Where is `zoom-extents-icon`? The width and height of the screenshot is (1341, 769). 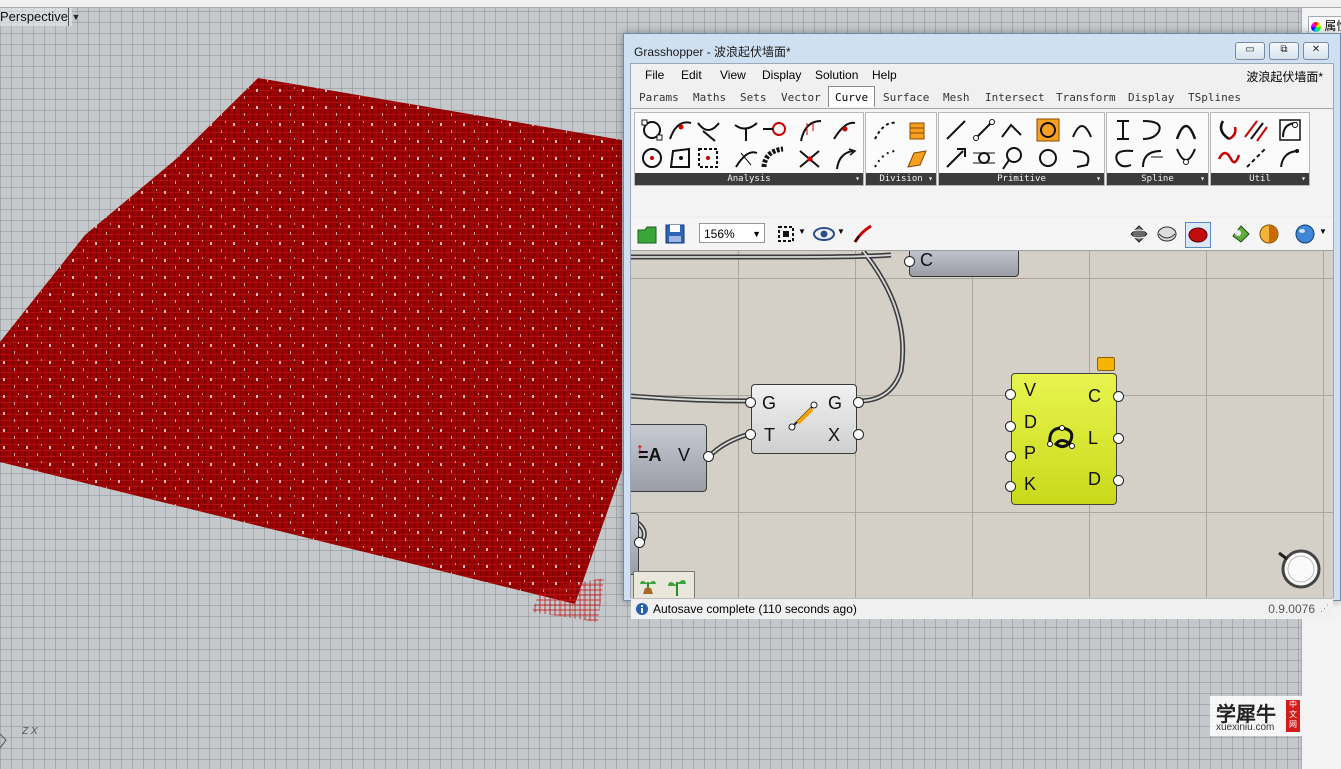
zoom-extents-icon is located at coordinates (786, 234).